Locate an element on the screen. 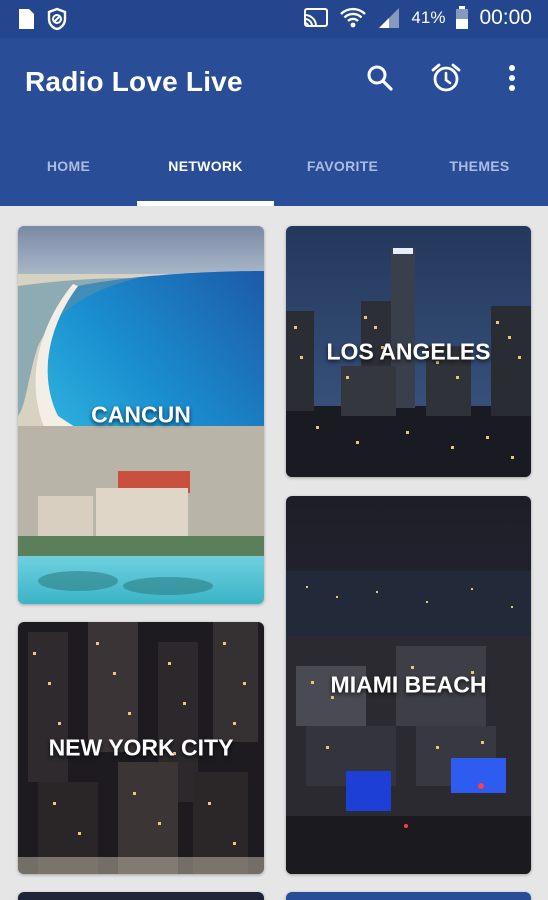 Image resolution: width=548 pixels, height=900 pixels. city-name: CANCUN is located at coordinates (141, 414).